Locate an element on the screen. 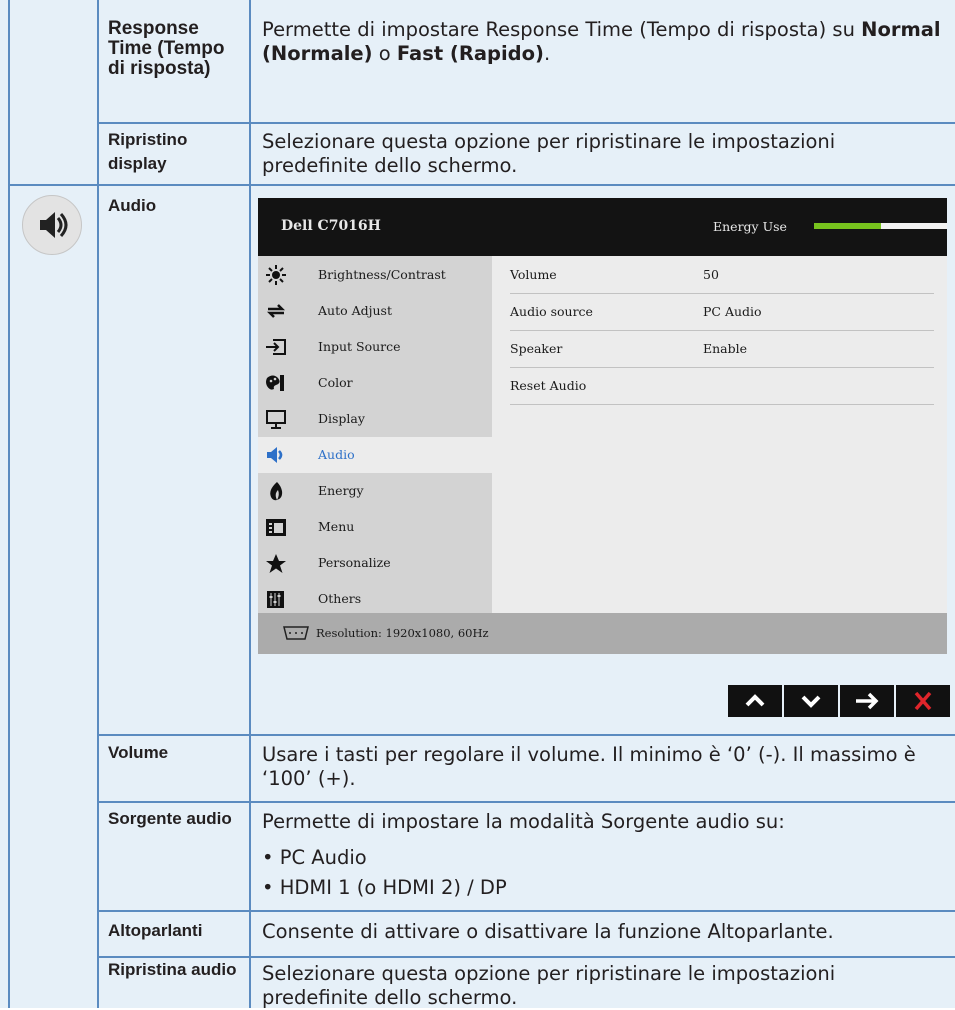  video-port-icon is located at coordinates (296, 633).